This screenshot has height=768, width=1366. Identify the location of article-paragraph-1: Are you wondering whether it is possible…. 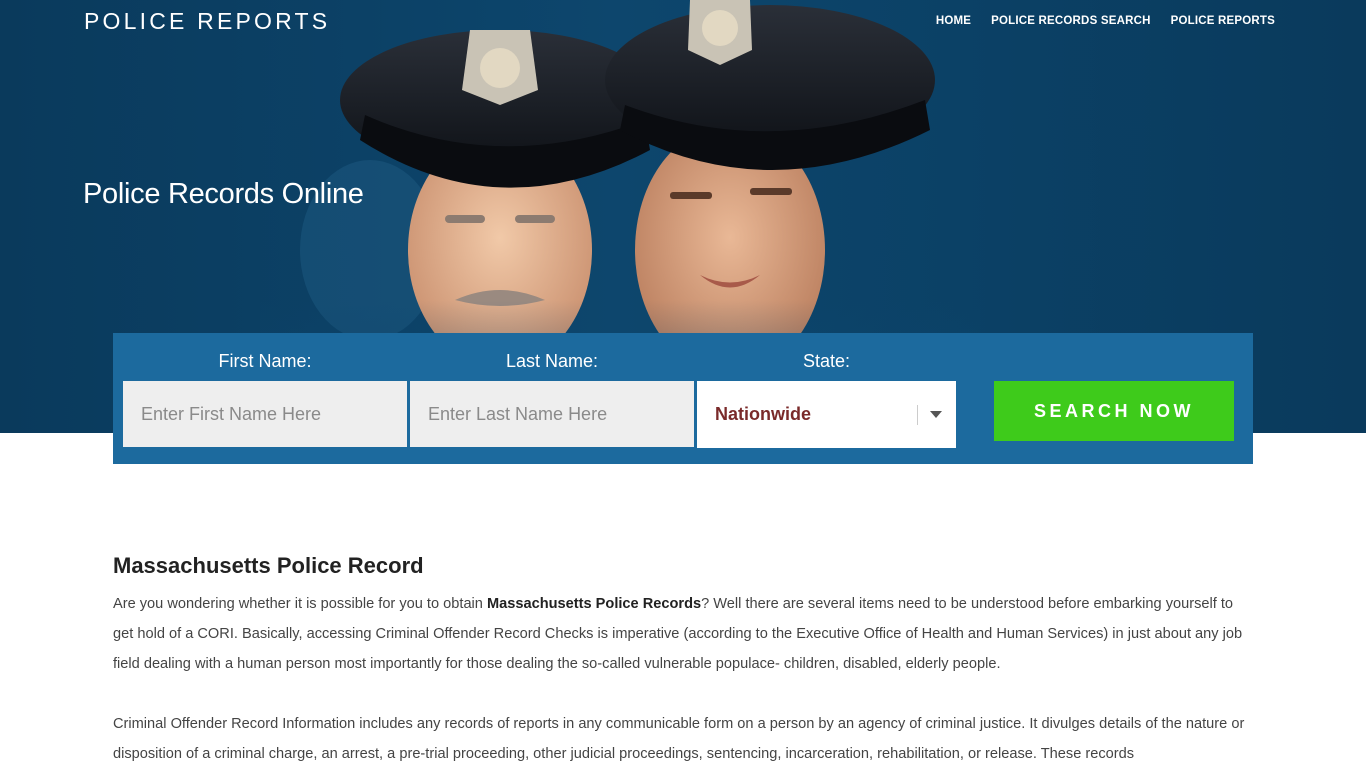
(683, 634).